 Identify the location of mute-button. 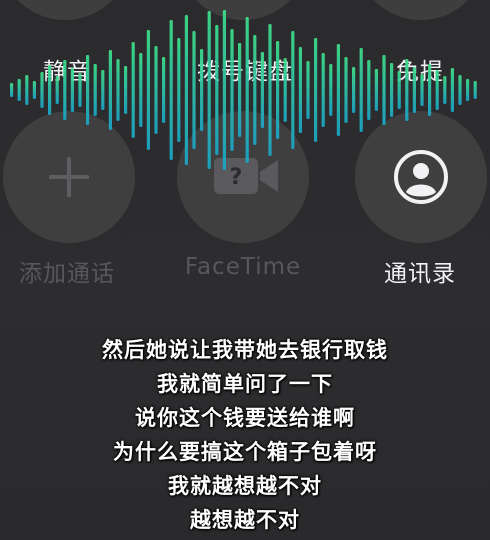
(65, 10).